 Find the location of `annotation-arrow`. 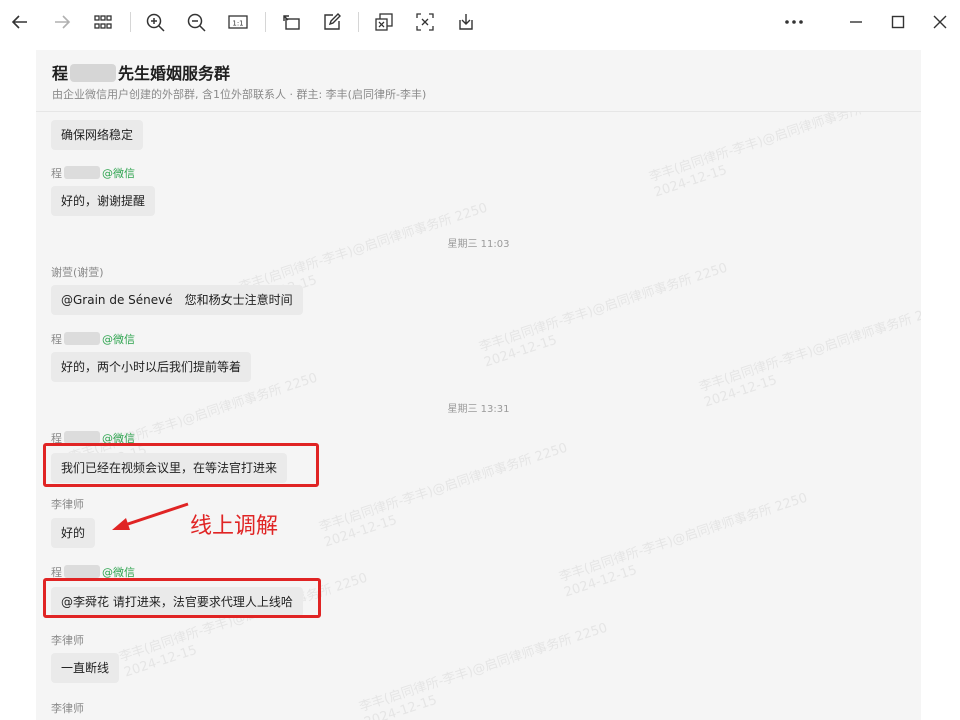

annotation-arrow is located at coordinates (150, 516).